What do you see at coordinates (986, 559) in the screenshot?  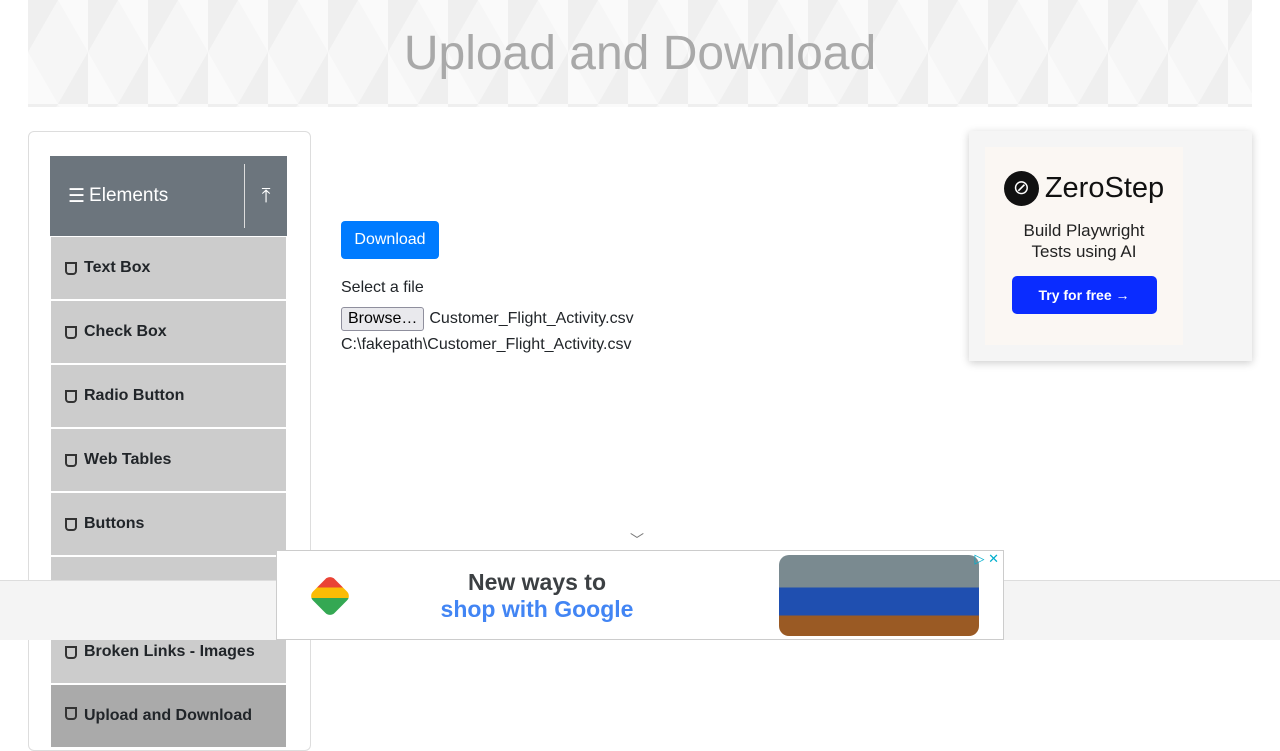 I see `ad-close-icon: ▷ ✕` at bounding box center [986, 559].